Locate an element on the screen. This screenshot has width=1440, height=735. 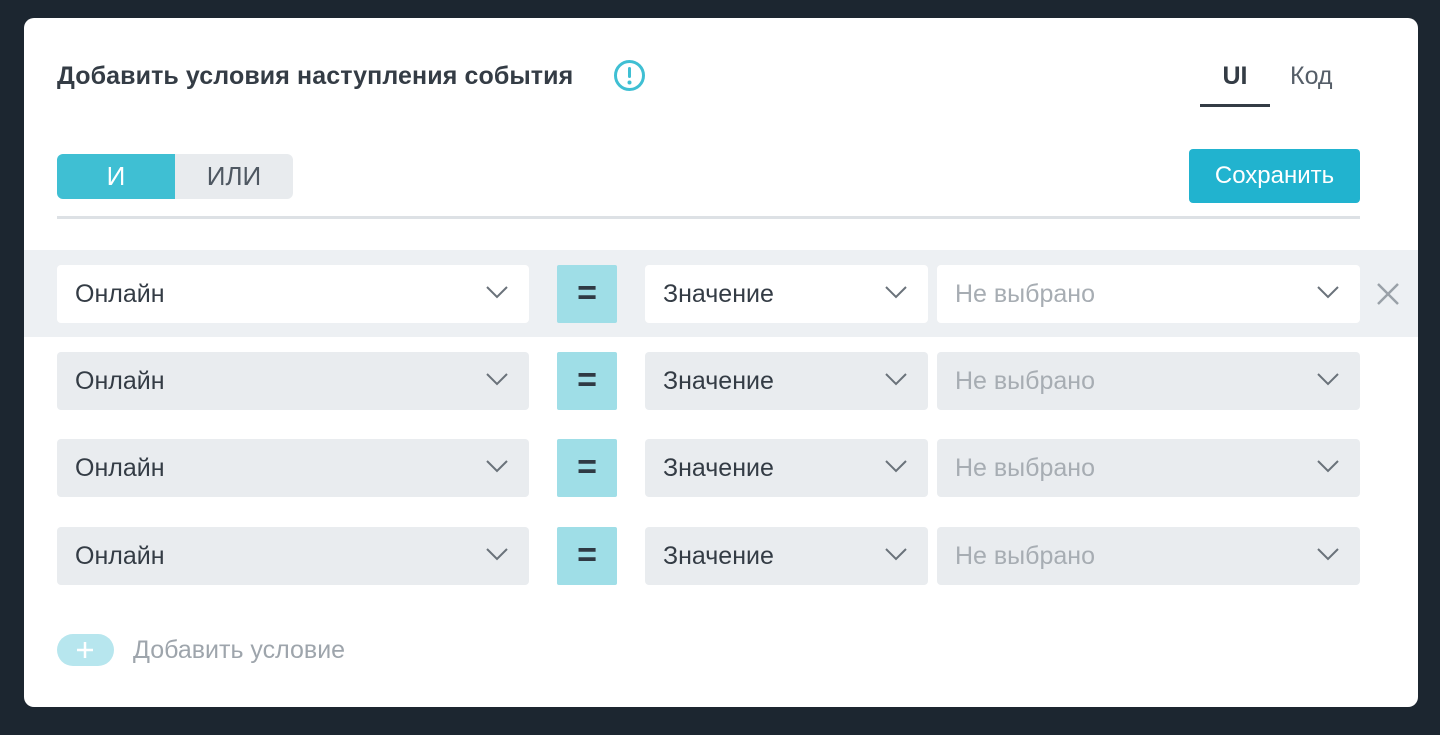
logic-and-button: И is located at coordinates (116, 176).